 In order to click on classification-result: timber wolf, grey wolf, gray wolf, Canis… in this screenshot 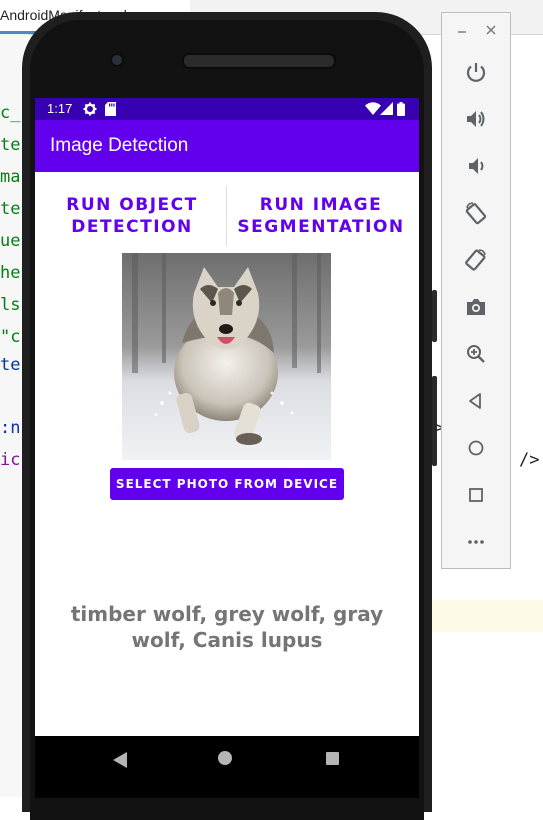, I will do `click(227, 627)`.